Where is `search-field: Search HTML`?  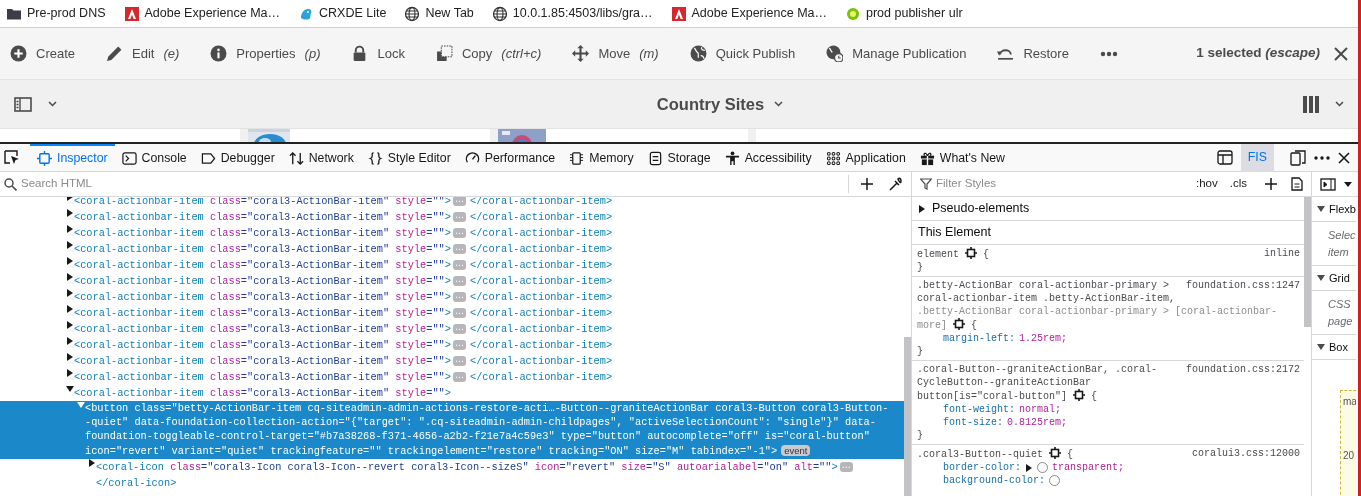
search-field: Search HTML is located at coordinates (432, 184).